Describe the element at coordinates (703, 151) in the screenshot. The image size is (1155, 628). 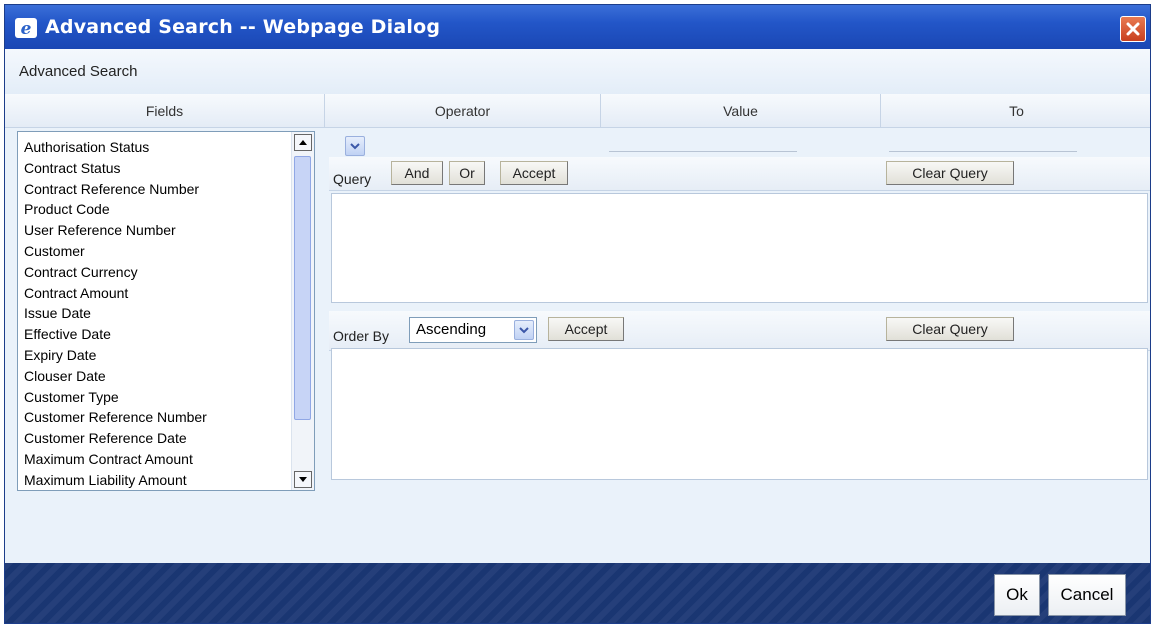
I see `value-input` at that location.